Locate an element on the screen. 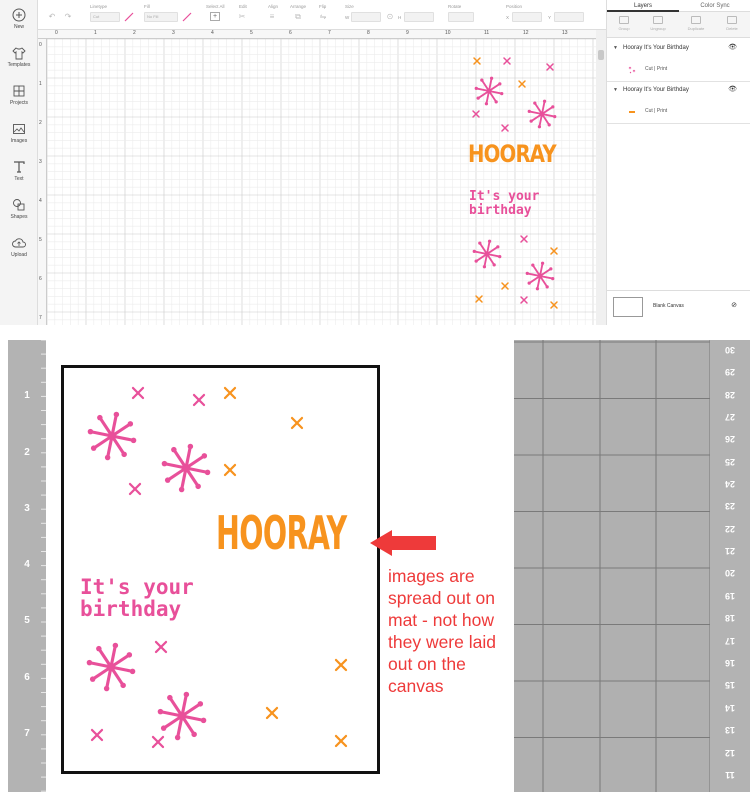 The width and height of the screenshot is (750, 792). nav-shapes: Shapes is located at coordinates (19, 209).